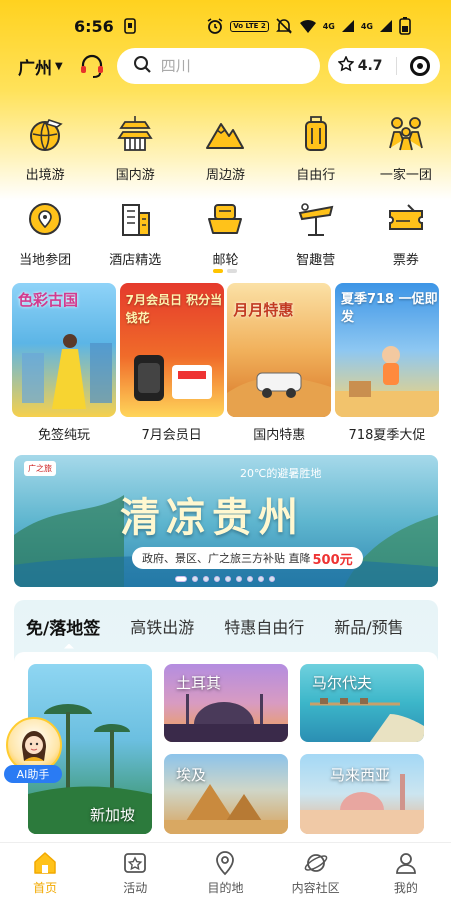 Image resolution: width=451 pixels, height=902 pixels. Describe the element at coordinates (45, 887) in the screenshot. I see `nav-label: 首页` at that location.